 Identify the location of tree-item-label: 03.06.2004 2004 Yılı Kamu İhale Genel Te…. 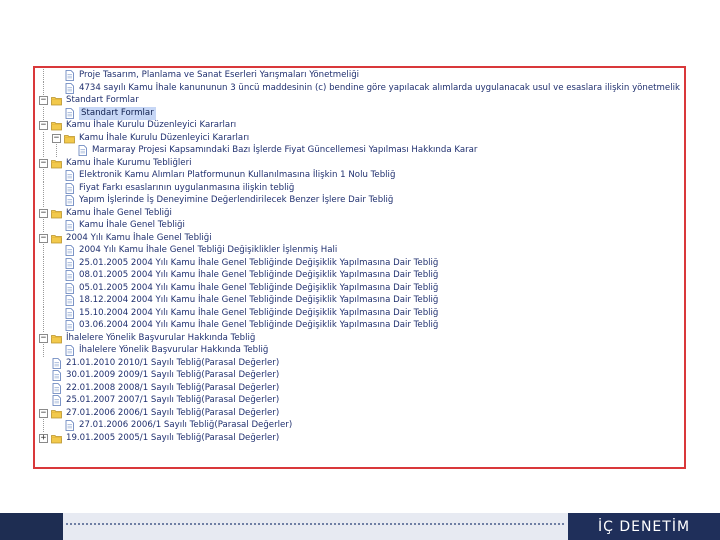
(258, 325).